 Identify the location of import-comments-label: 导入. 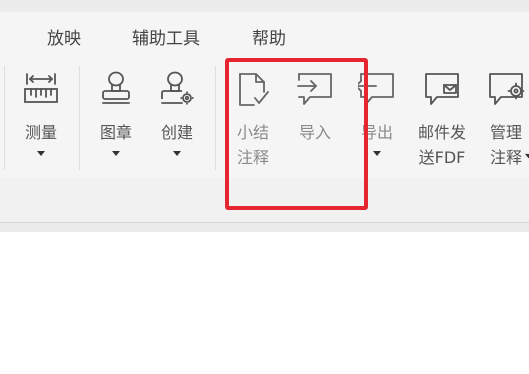
(314, 132).